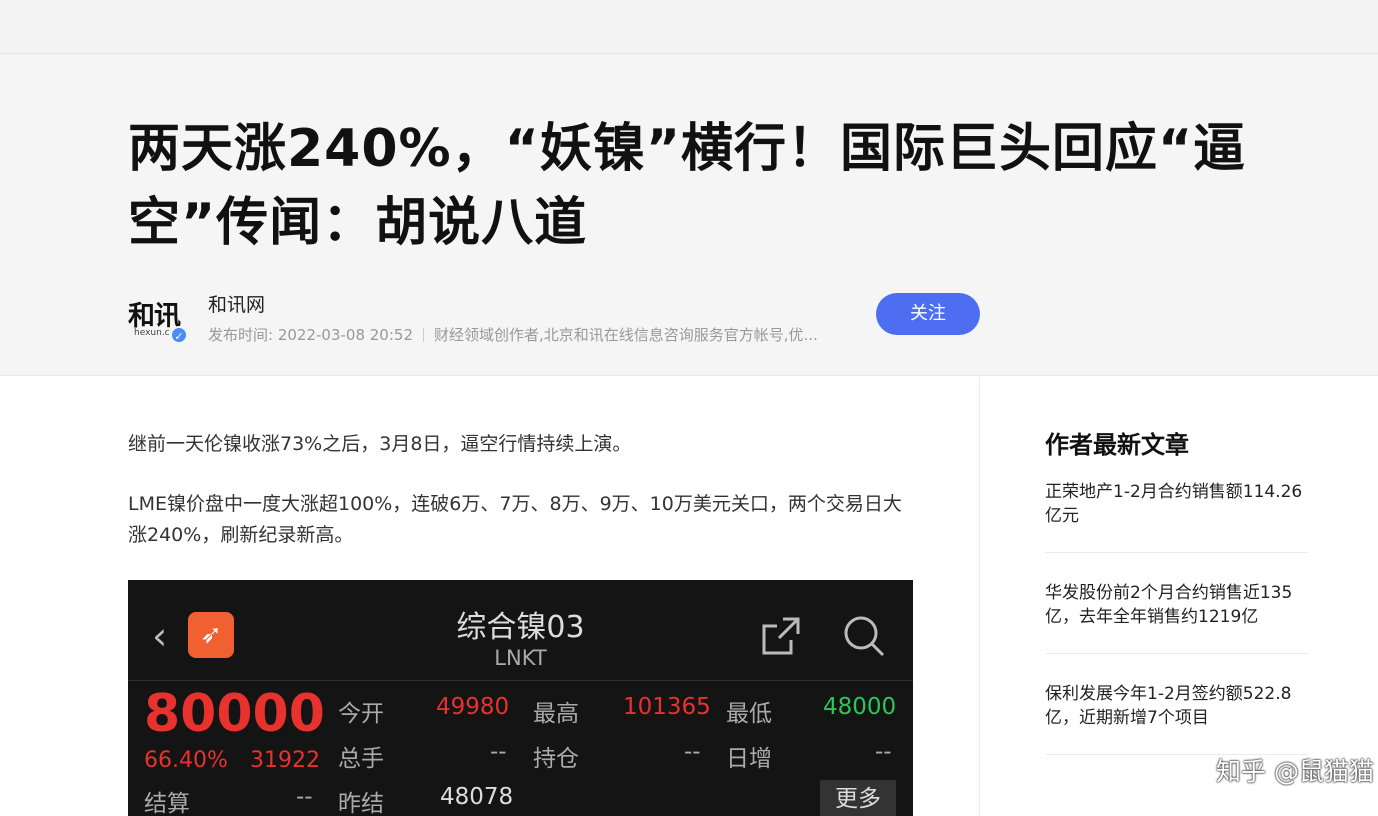 The width and height of the screenshot is (1378, 816). Describe the element at coordinates (167, 803) in the screenshot. I see `settle-label: 结算` at that location.